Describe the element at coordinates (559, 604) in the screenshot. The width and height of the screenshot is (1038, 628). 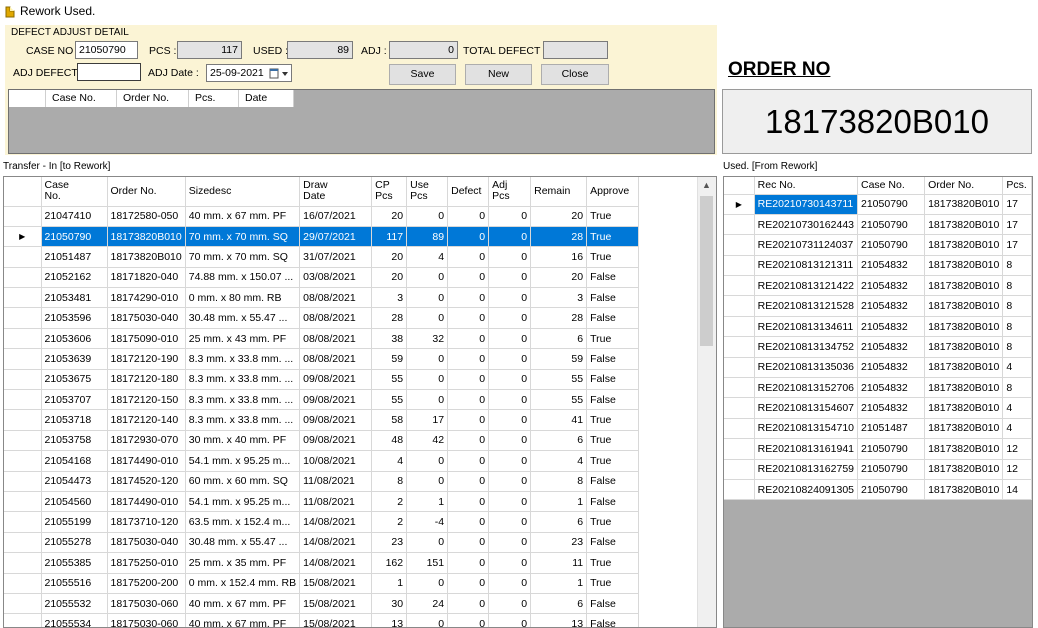
I see `table-cell: 6` at that location.